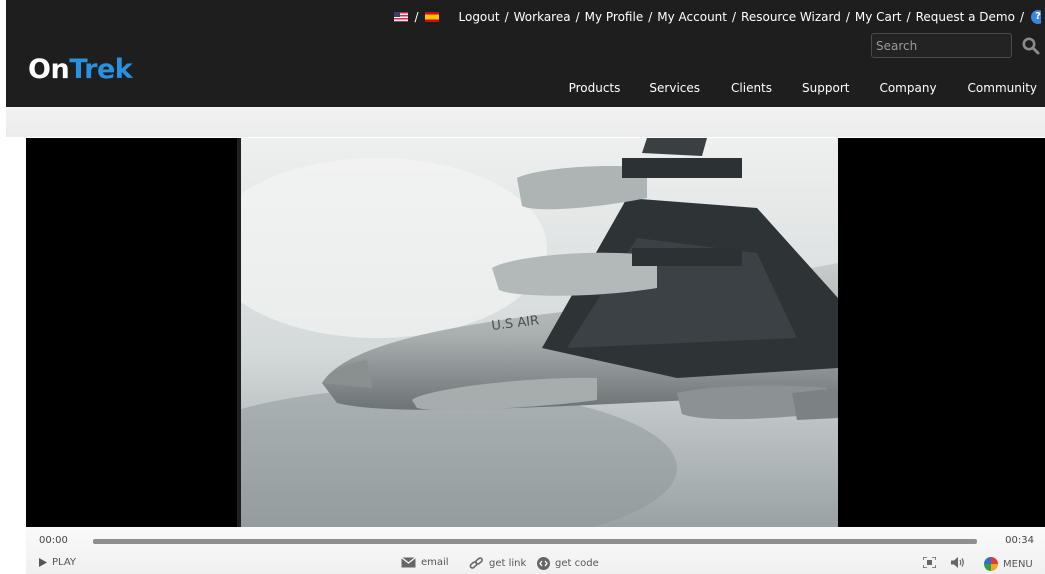 This screenshot has height=574, width=1045. What do you see at coordinates (101, 69) in the screenshot?
I see `logo-part-trek: Trek` at bounding box center [101, 69].